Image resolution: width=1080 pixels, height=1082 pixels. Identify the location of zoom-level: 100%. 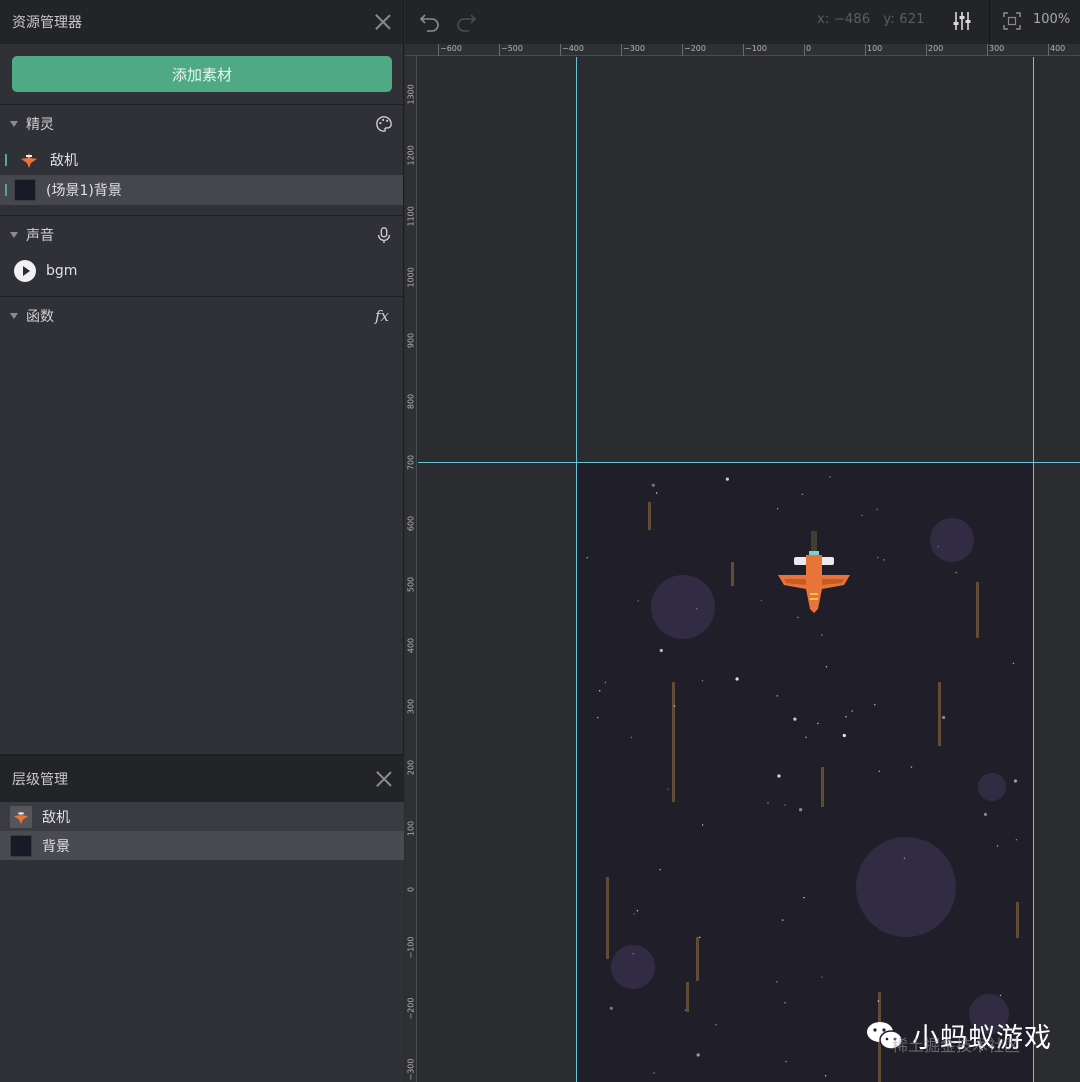
(1051, 19).